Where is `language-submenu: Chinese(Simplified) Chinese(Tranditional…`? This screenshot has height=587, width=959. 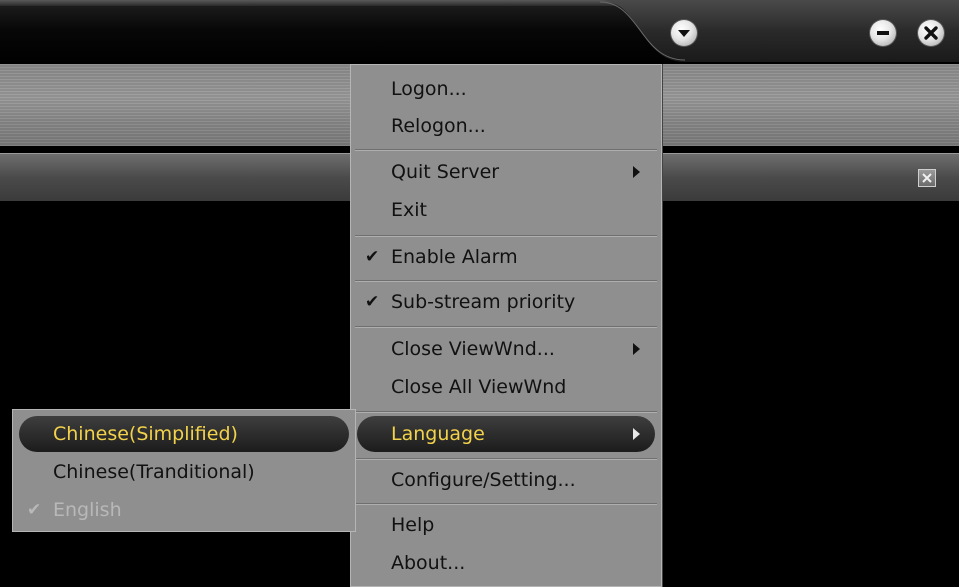 language-submenu: Chinese(Simplified) Chinese(Tranditional… is located at coordinates (184, 470).